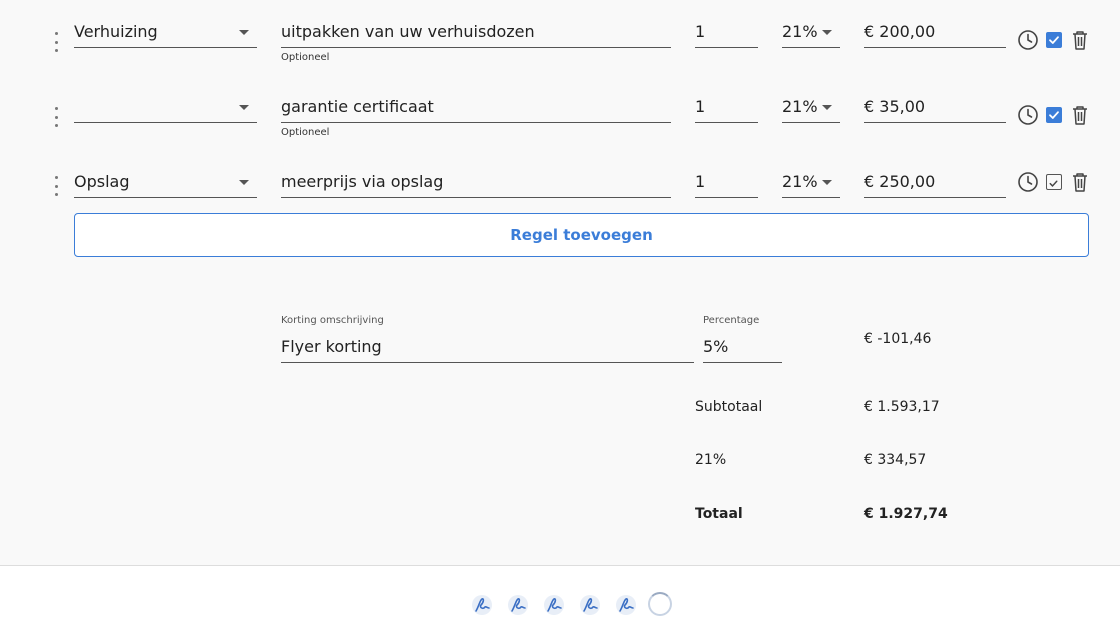 The width and height of the screenshot is (1120, 639). I want to click on category-select: Opslag, so click(165, 182).